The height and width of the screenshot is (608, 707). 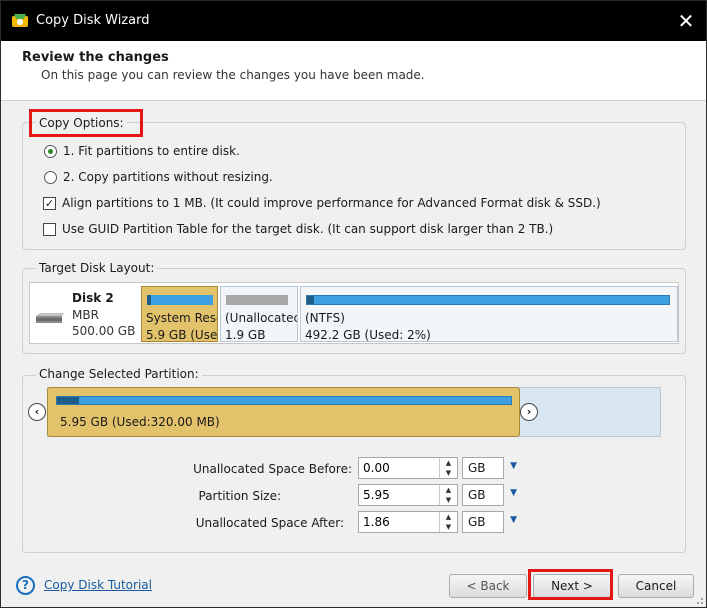 I want to click on unallocated-after-field: ▲▼, so click(x=408, y=522).